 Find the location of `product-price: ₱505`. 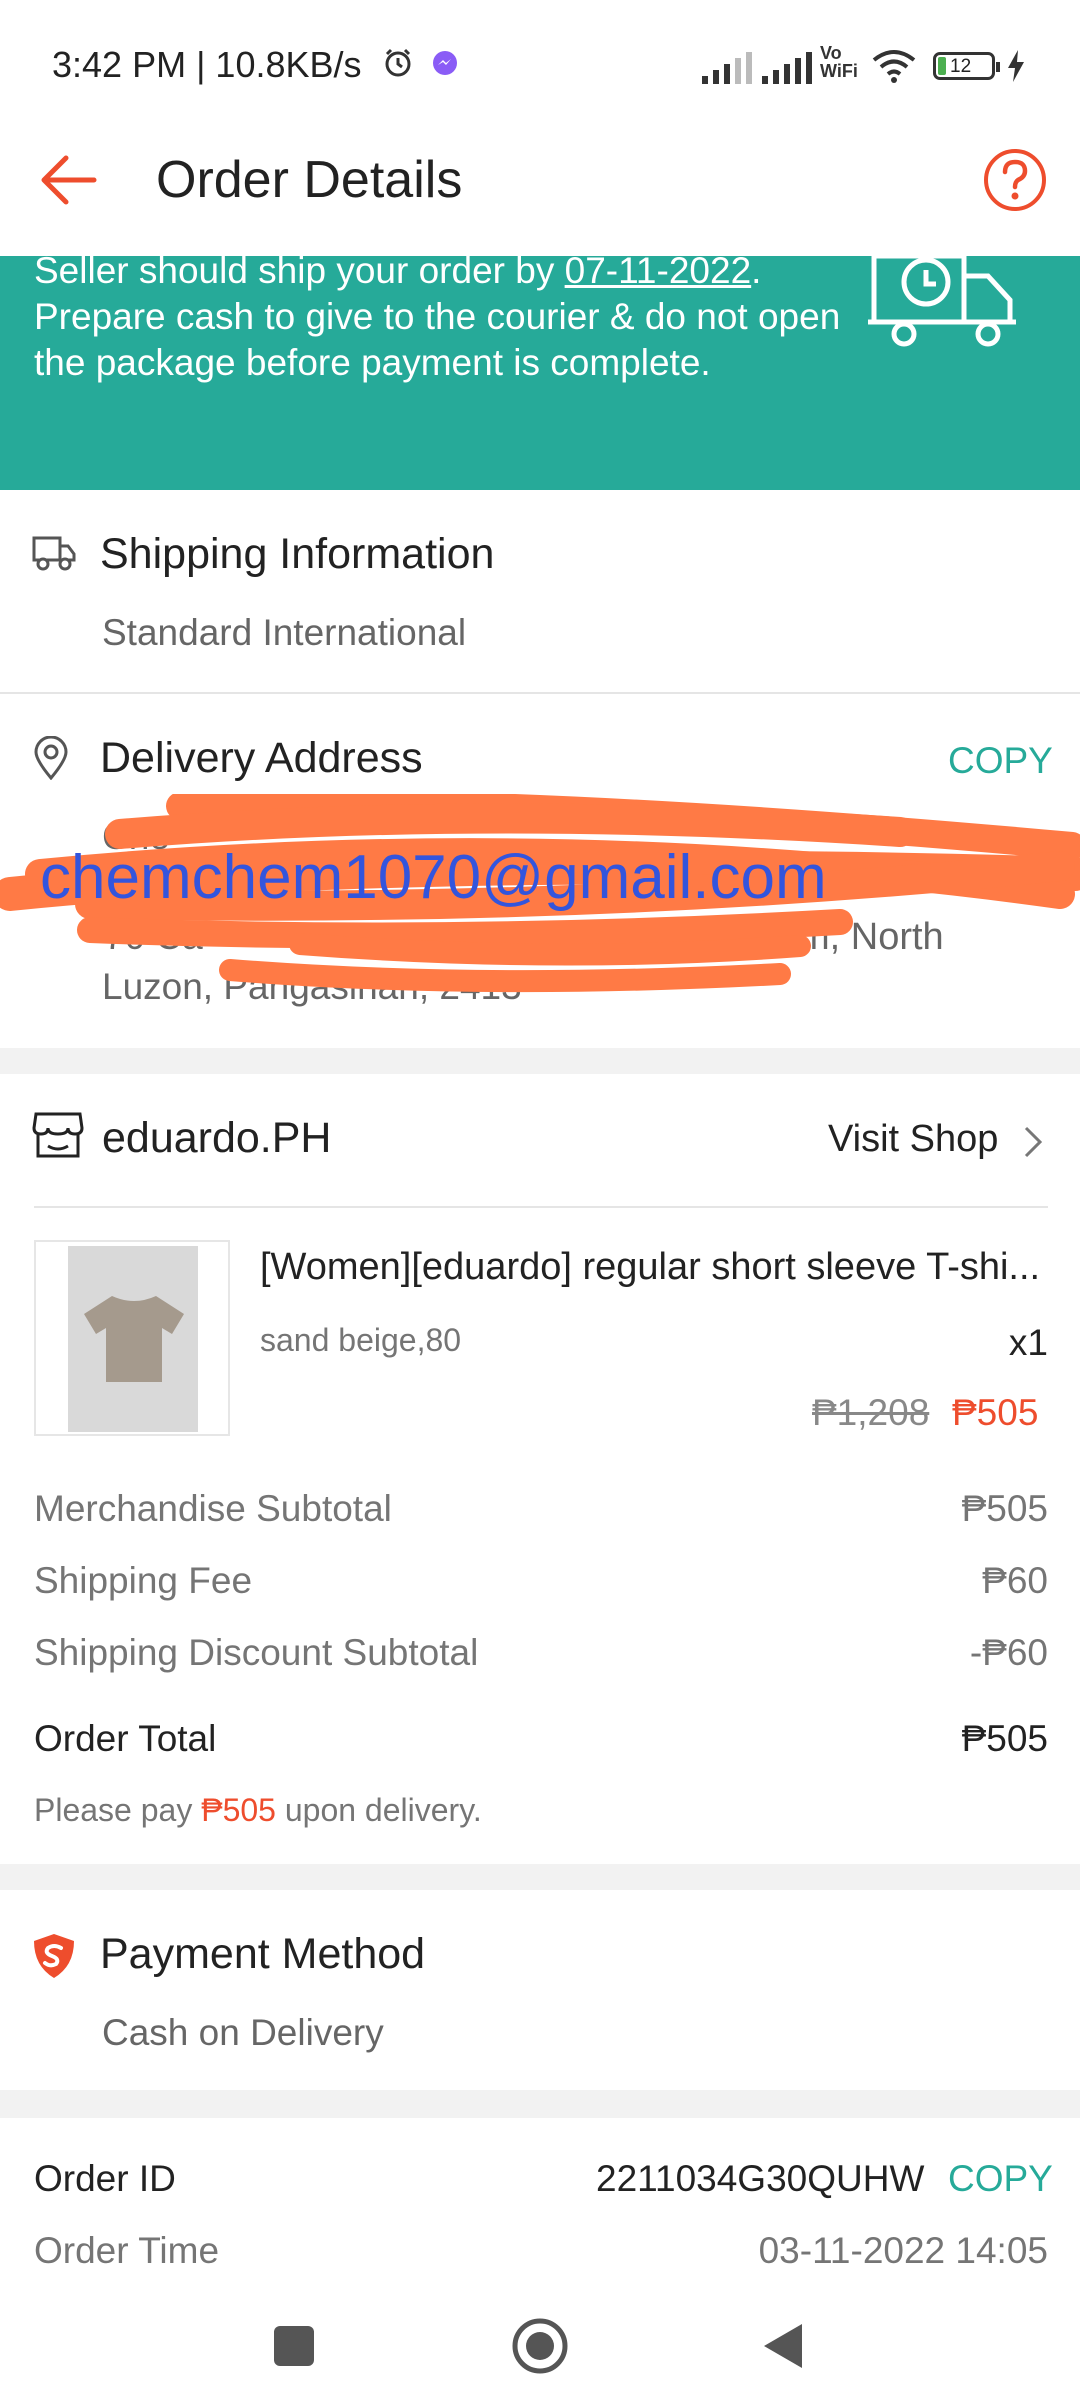

product-price: ₱505 is located at coordinates (995, 1412).